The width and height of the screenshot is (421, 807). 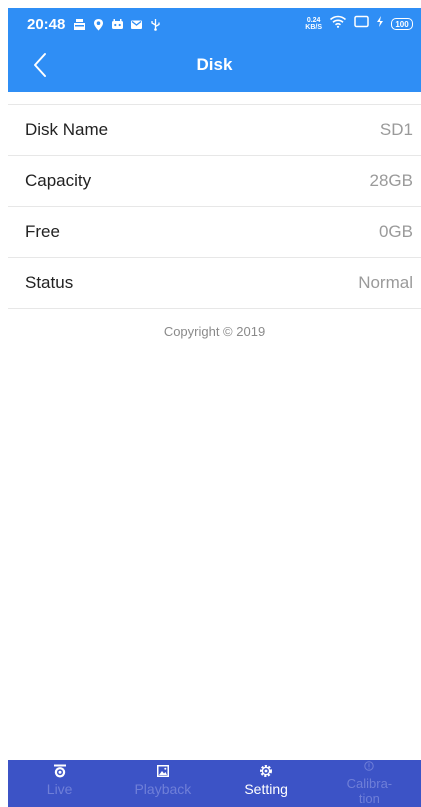 What do you see at coordinates (67, 129) in the screenshot?
I see `disk-name-label: Disk Name` at bounding box center [67, 129].